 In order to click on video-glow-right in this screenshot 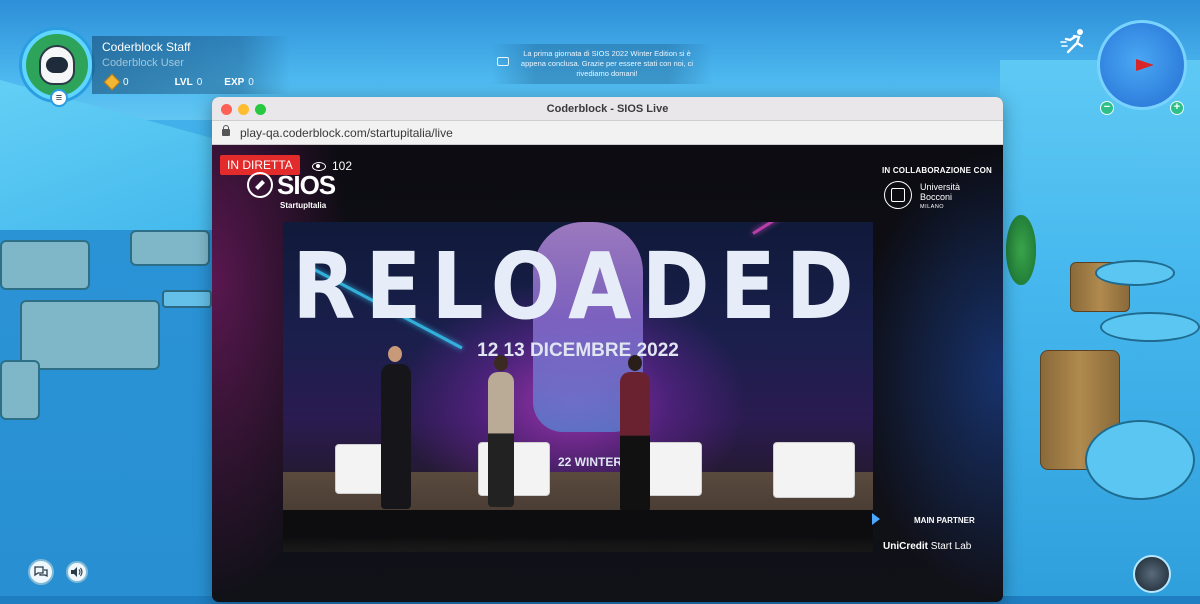, I will do `click(928, 373)`.